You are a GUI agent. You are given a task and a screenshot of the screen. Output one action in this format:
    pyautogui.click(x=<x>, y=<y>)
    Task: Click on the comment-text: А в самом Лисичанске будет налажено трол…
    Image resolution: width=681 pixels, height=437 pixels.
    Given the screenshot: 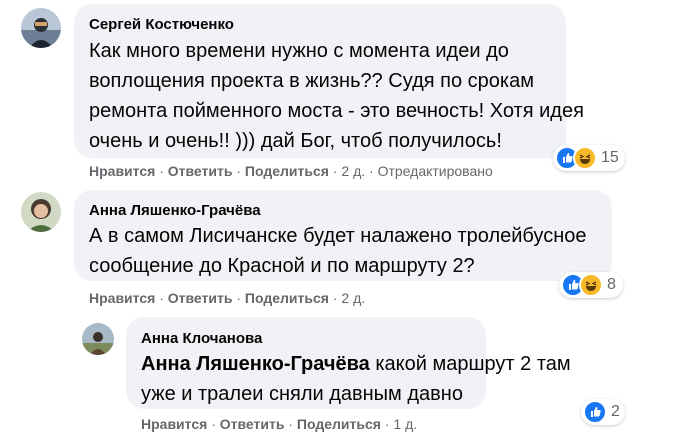 What is the action you would take?
    pyautogui.click(x=338, y=251)
    